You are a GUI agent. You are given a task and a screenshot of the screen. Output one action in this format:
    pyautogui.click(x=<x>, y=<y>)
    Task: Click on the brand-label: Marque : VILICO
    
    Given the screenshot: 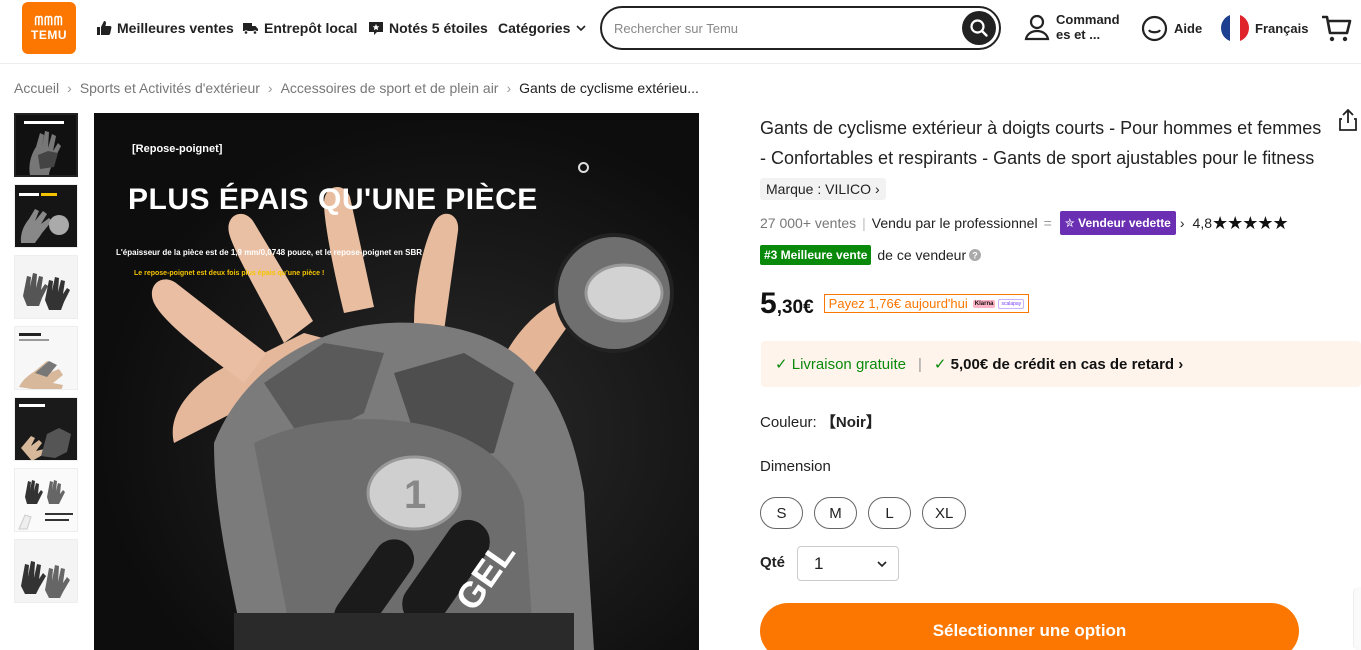 What is the action you would take?
    pyautogui.click(x=819, y=189)
    